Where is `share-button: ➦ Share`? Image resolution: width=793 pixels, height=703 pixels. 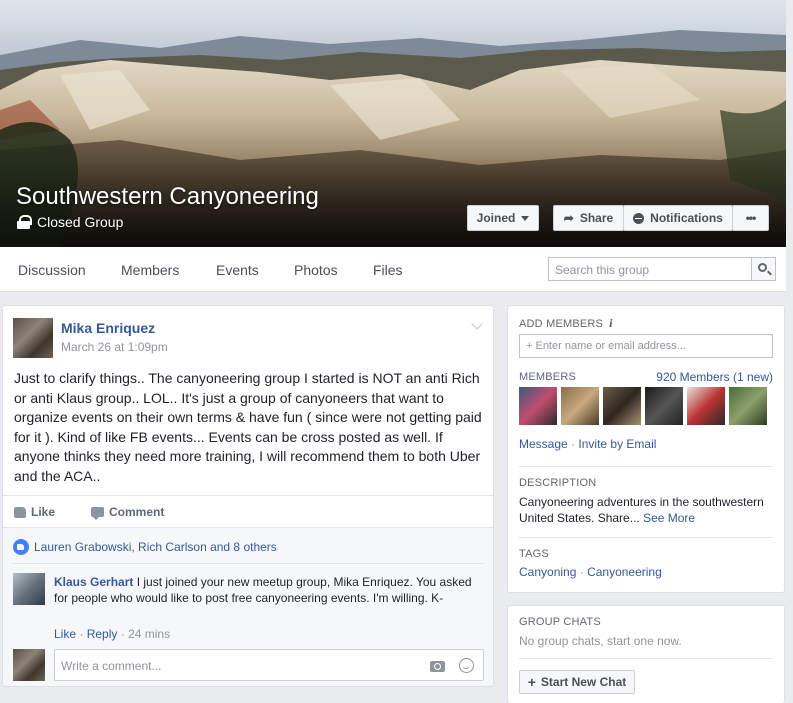
share-button: ➦ Share is located at coordinates (588, 218).